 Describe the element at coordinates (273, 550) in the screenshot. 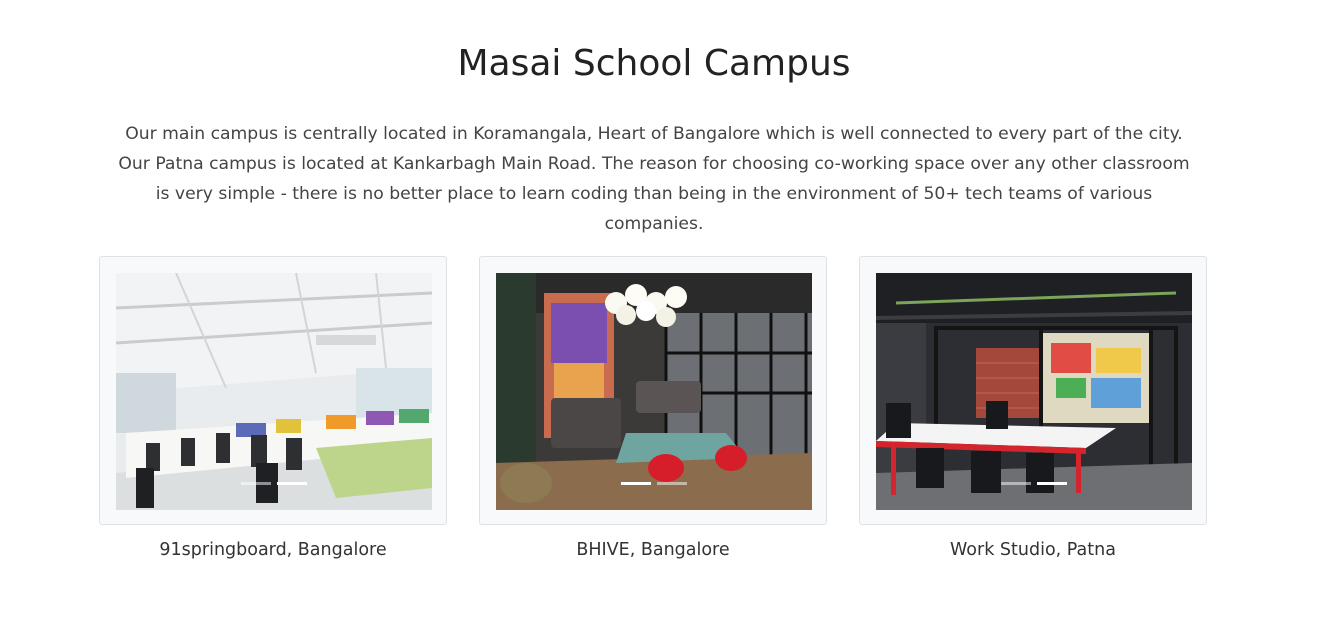

I see `campus-caption: 91springboard, Bangalore` at that location.